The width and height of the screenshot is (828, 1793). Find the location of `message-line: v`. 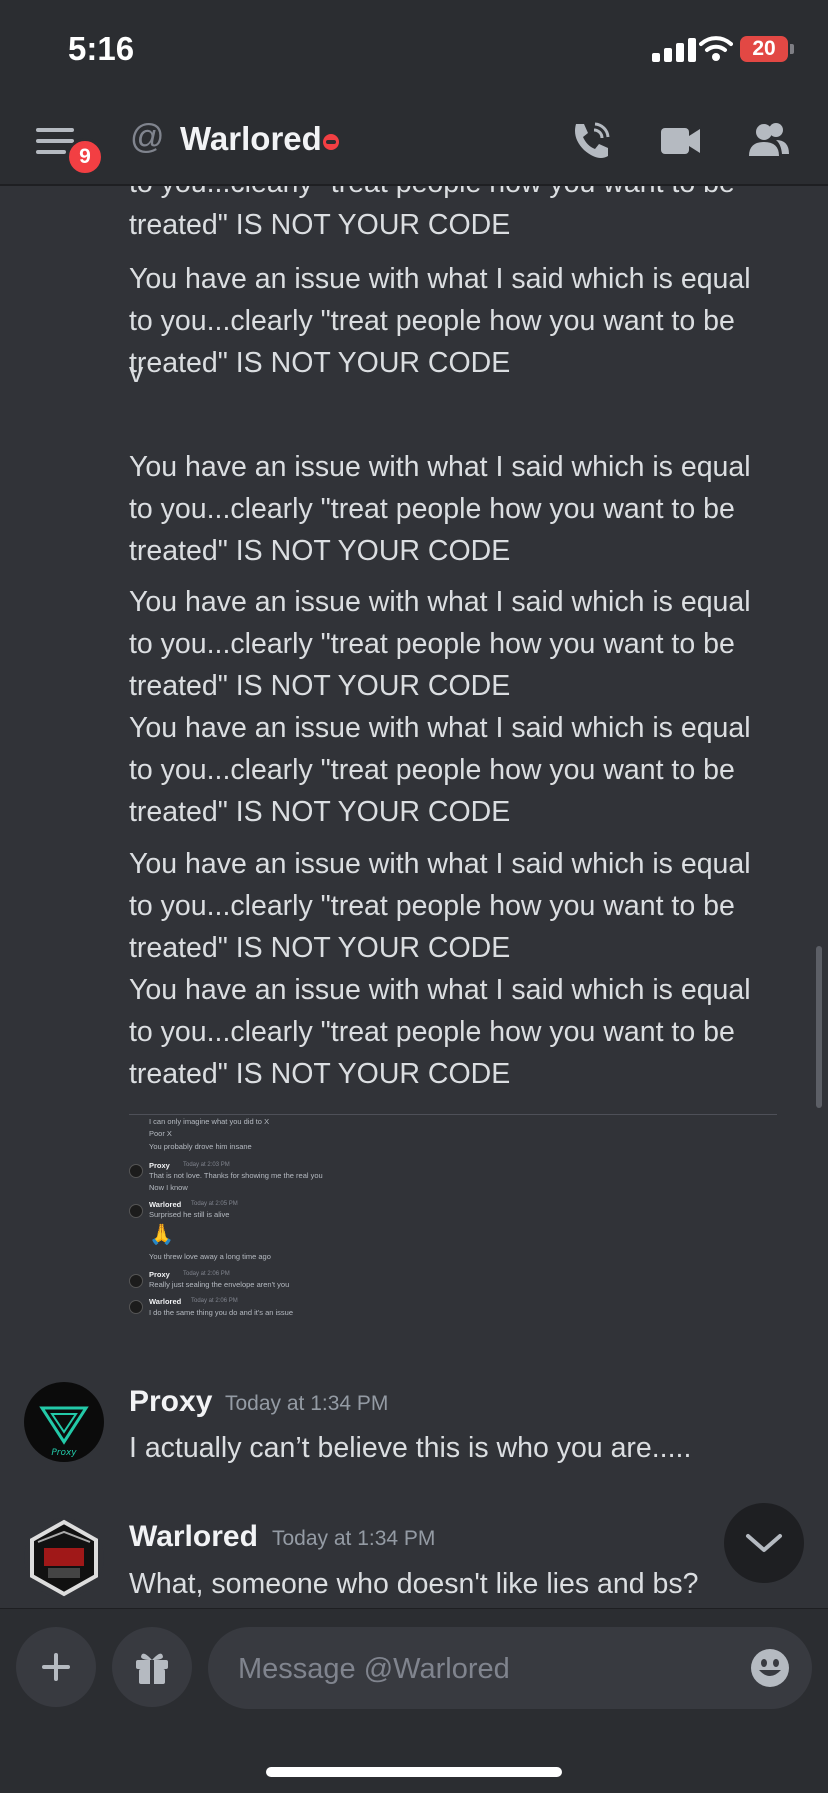

message-line: v is located at coordinates (136, 373).